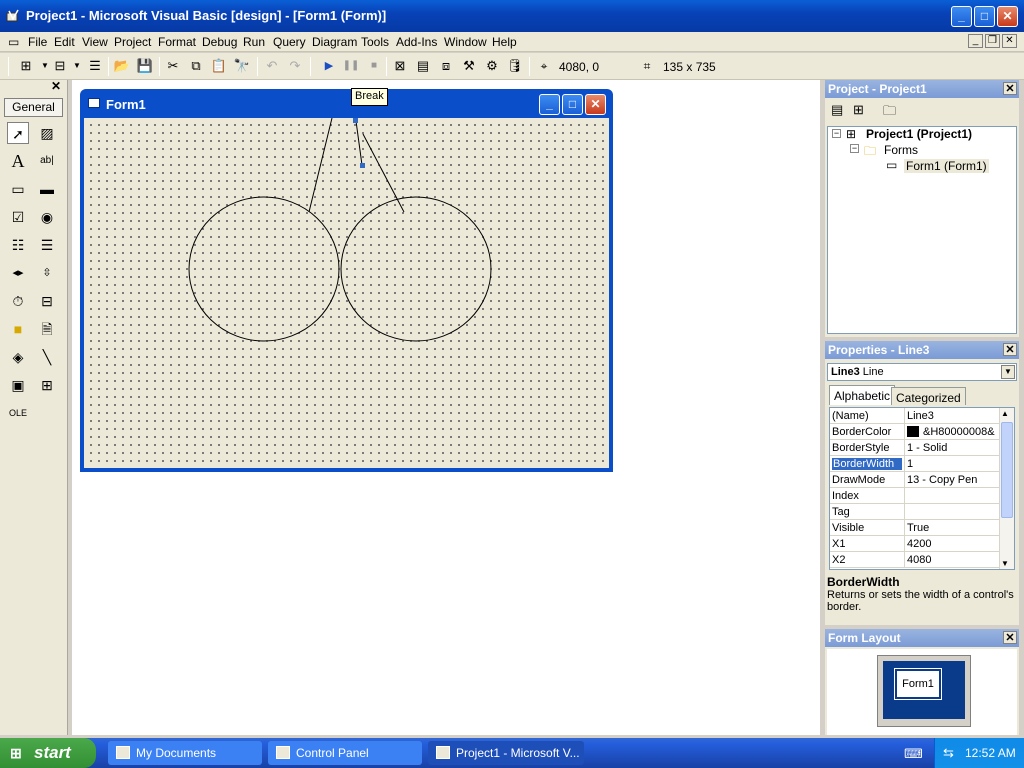 This screenshot has width=1024, height=768. Describe the element at coordinates (47, 217) in the screenshot. I see `optionbutton-icon: ◉` at that location.